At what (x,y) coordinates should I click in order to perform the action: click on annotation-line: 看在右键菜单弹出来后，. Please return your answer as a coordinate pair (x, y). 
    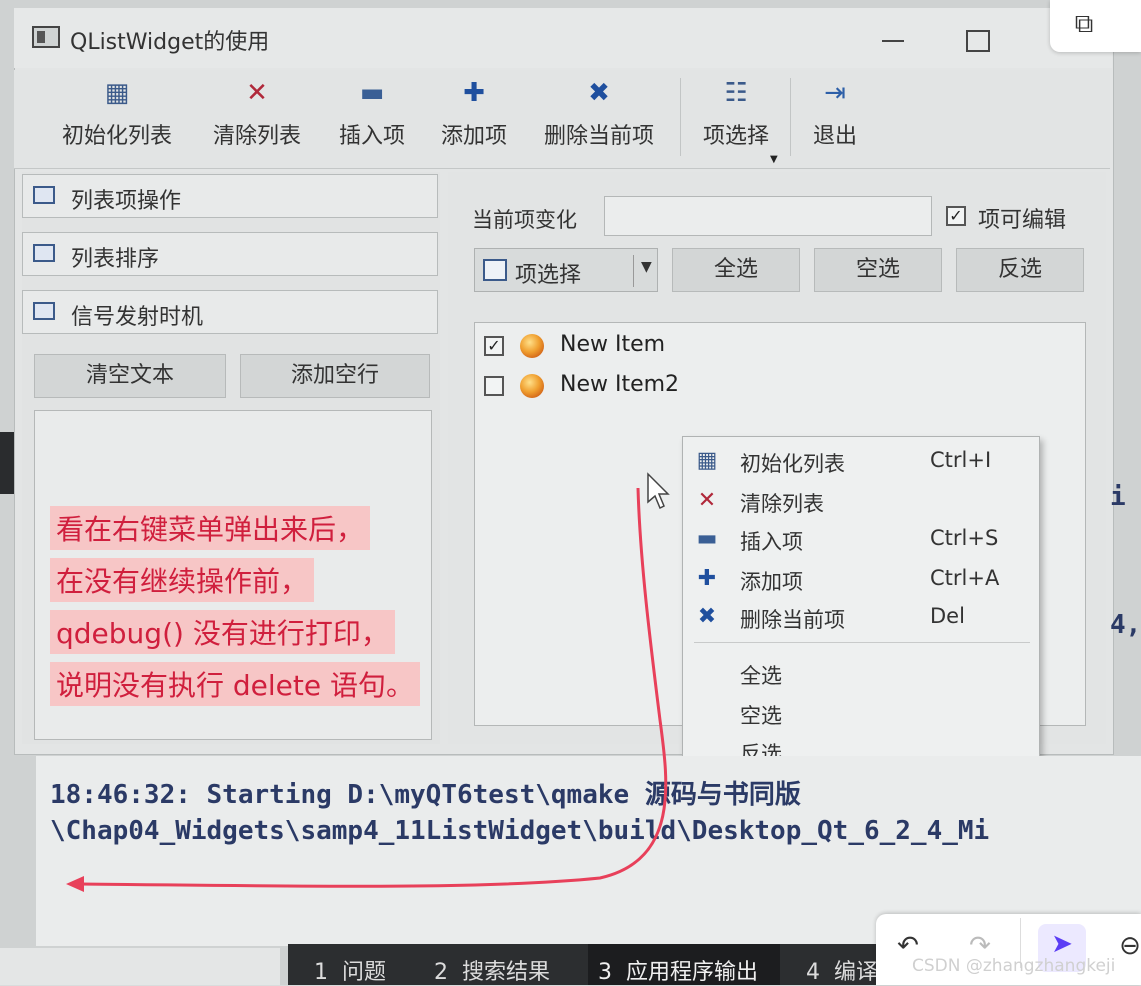
    Looking at the image, I should click on (210, 528).